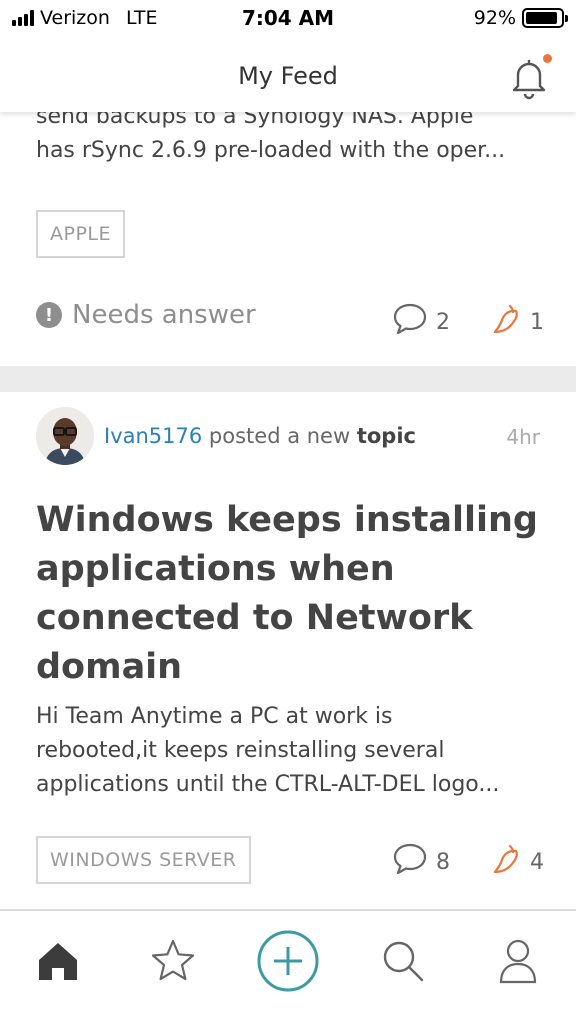  I want to click on unread-badge, so click(547, 58).